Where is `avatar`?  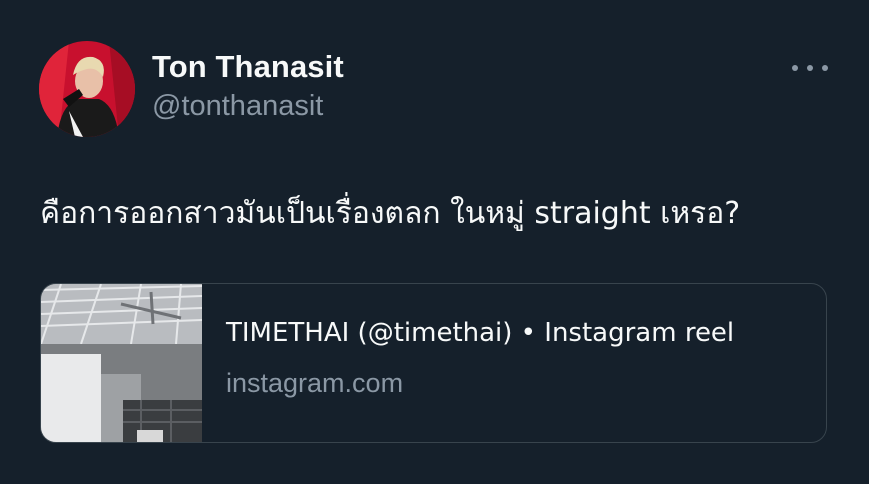 avatar is located at coordinates (87, 89).